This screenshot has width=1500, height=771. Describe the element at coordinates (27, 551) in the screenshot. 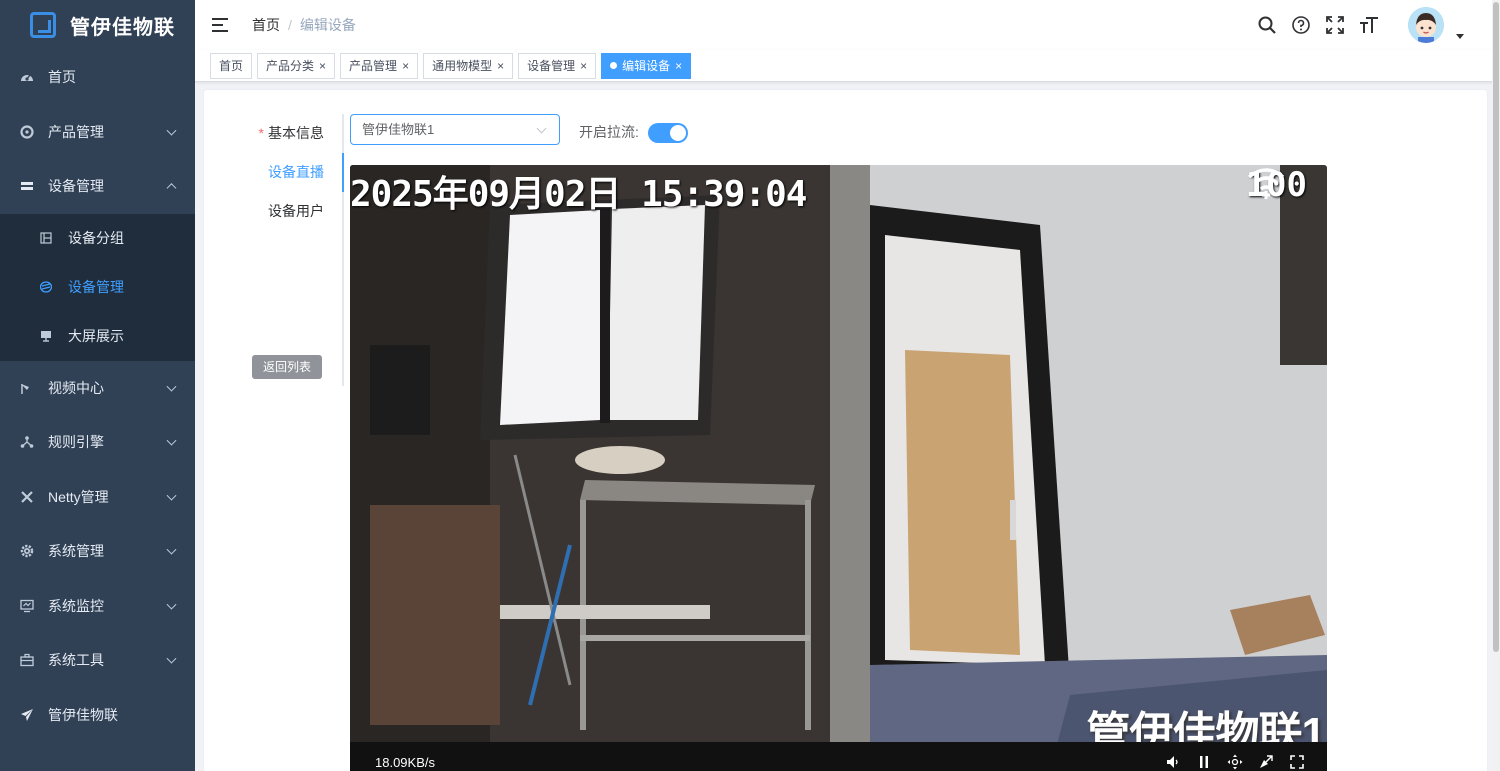

I see `gear-icon` at that location.